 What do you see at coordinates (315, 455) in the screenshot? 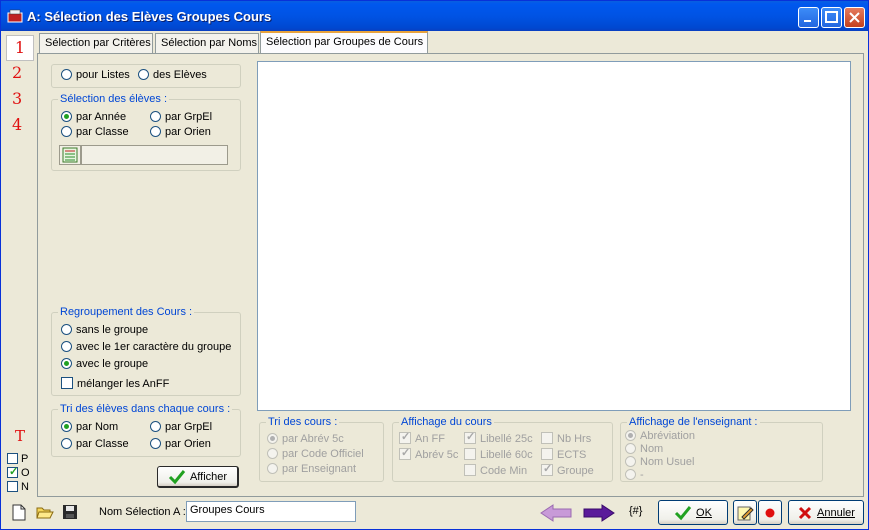
I see `radio-code-officiel: par Code Officiel` at bounding box center [315, 455].